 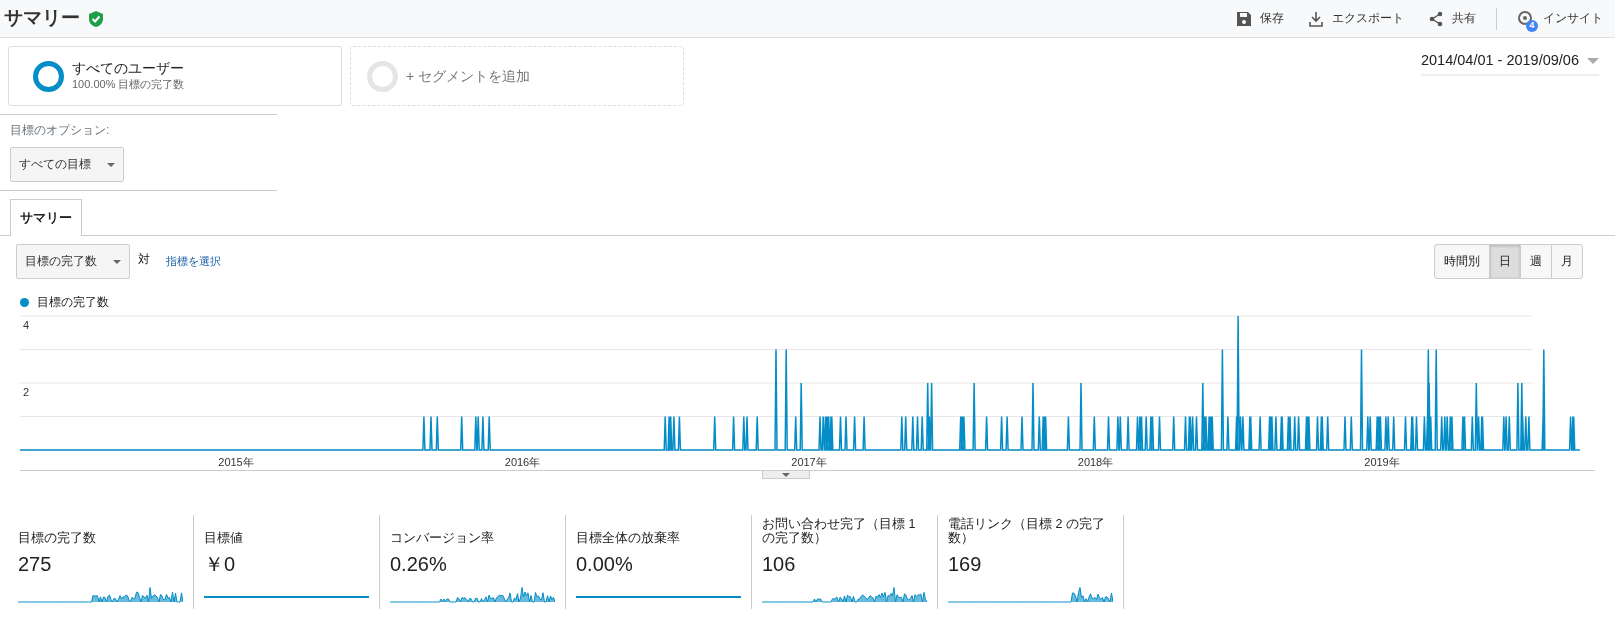 I want to click on y-axis-label: 4, so click(x=26, y=326).